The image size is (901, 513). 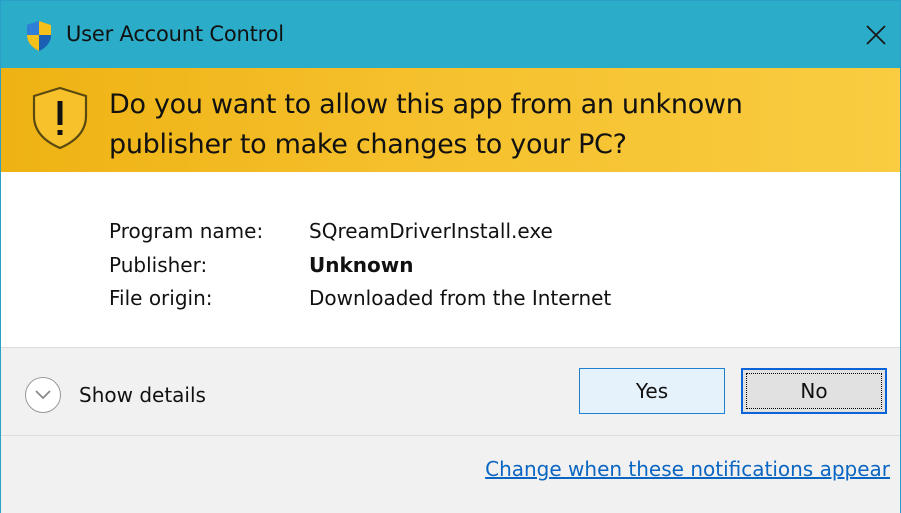 I want to click on program-name-value: SQreamDriverInstall.exe, so click(x=431, y=231).